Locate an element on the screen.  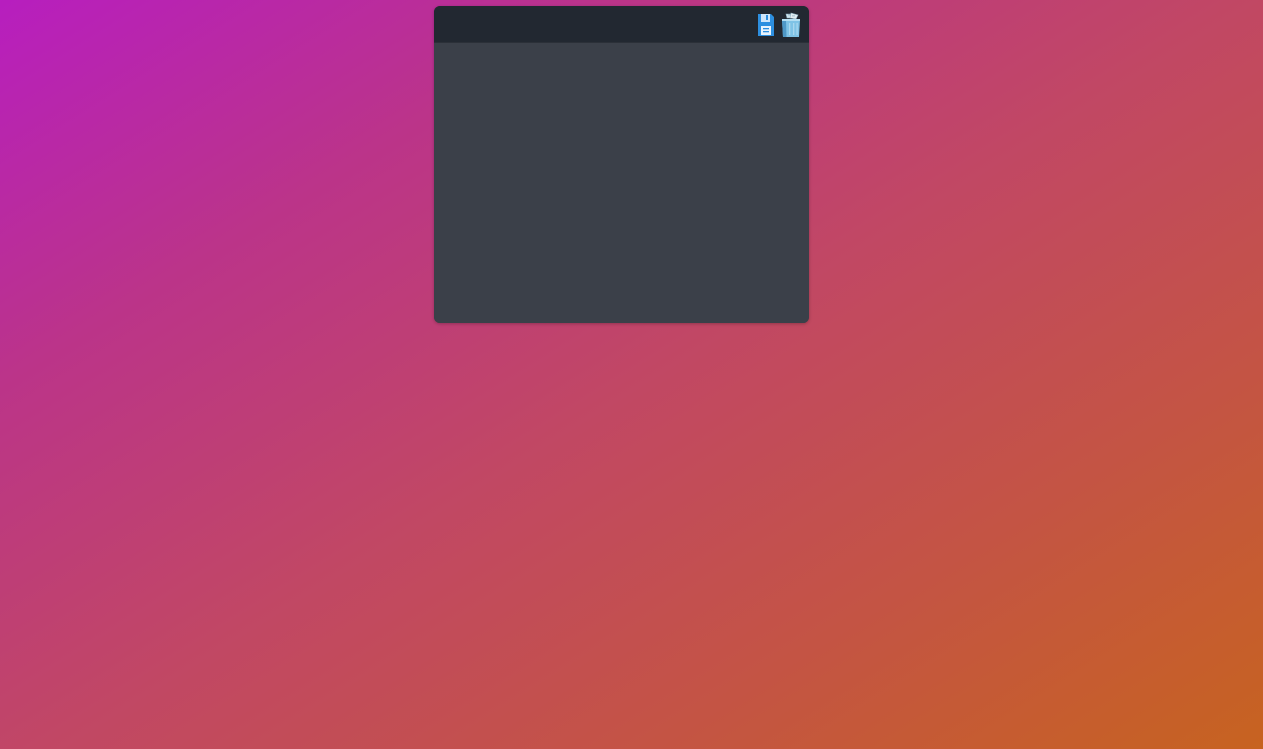
delete-button is located at coordinates (791, 25).